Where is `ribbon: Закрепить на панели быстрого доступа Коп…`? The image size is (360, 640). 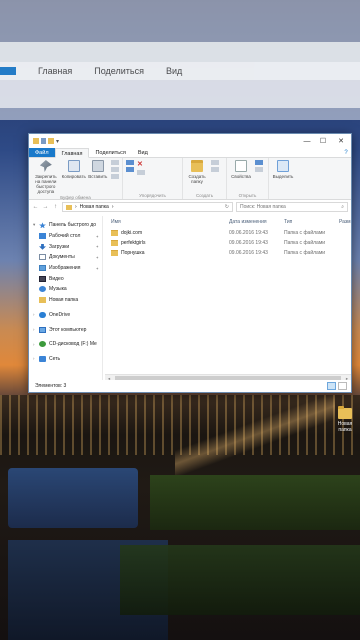 ribbon: Закрепить на панели быстрого доступа Коп… is located at coordinates (190, 179).